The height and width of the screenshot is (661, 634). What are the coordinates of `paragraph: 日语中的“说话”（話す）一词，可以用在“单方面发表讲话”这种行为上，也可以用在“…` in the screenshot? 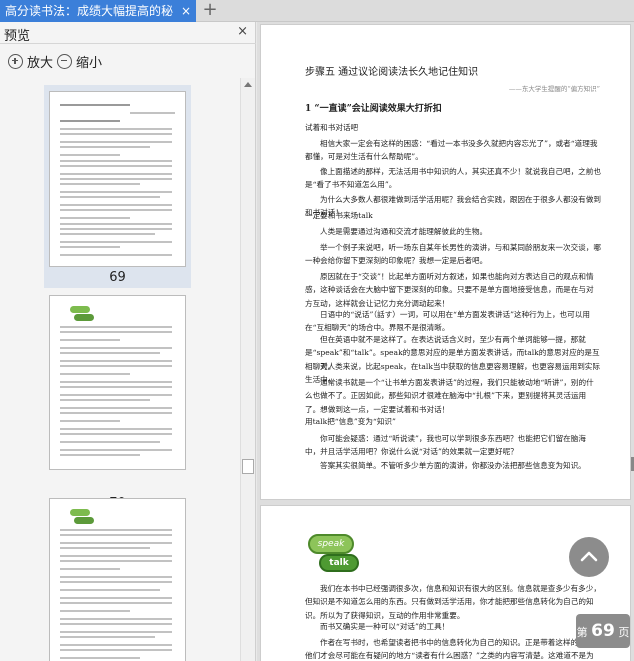 It's located at (447, 321).